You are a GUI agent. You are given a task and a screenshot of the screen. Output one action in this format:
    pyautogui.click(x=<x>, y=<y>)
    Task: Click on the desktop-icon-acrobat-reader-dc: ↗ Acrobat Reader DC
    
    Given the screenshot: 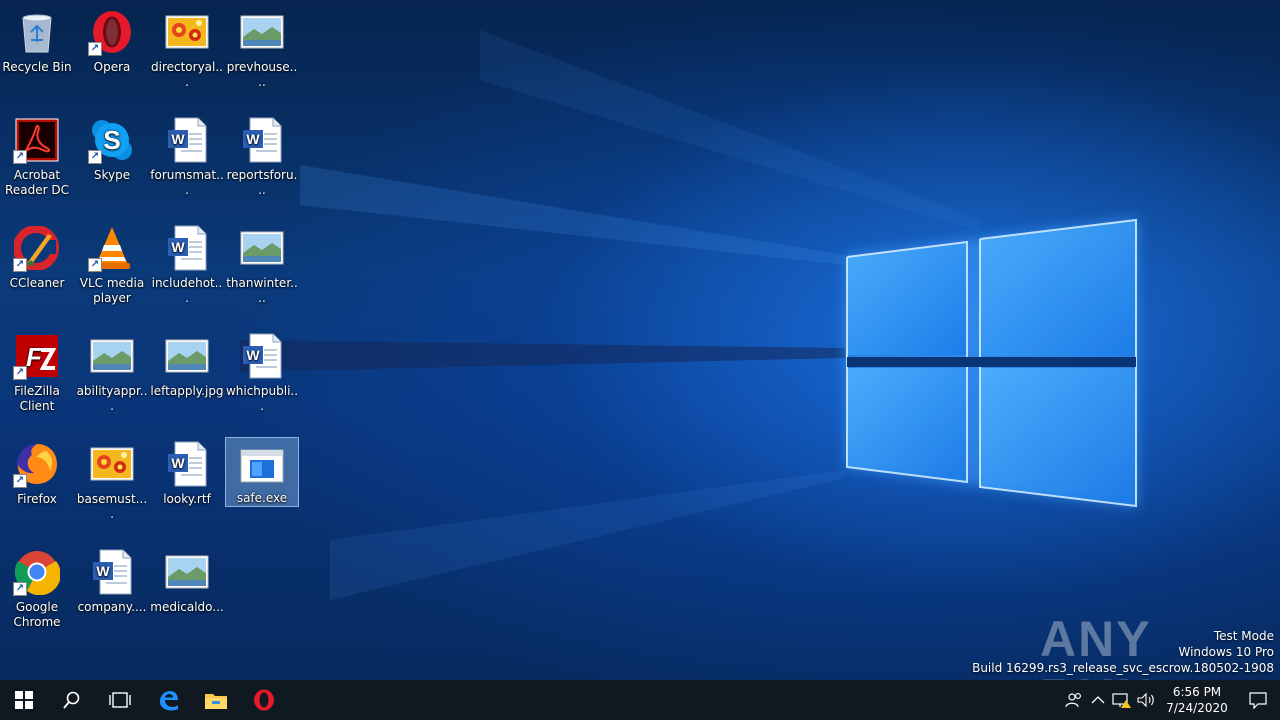 What is the action you would take?
    pyautogui.click(x=37, y=160)
    